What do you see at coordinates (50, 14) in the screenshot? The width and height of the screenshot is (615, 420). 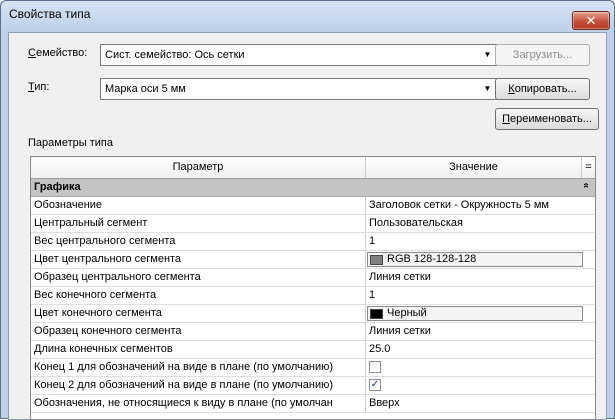 I see `window-title: Свойства типа` at bounding box center [50, 14].